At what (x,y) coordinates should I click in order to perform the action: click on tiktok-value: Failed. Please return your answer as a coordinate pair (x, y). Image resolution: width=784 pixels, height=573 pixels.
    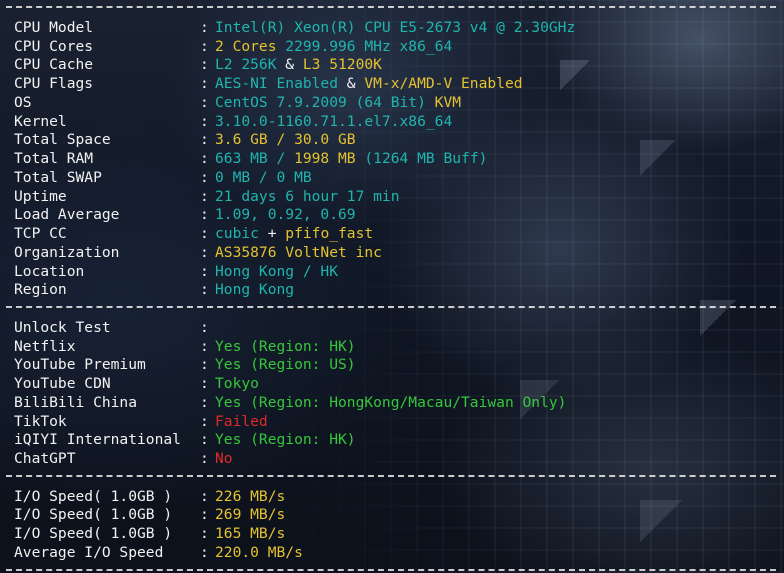
    Looking at the image, I should click on (241, 422).